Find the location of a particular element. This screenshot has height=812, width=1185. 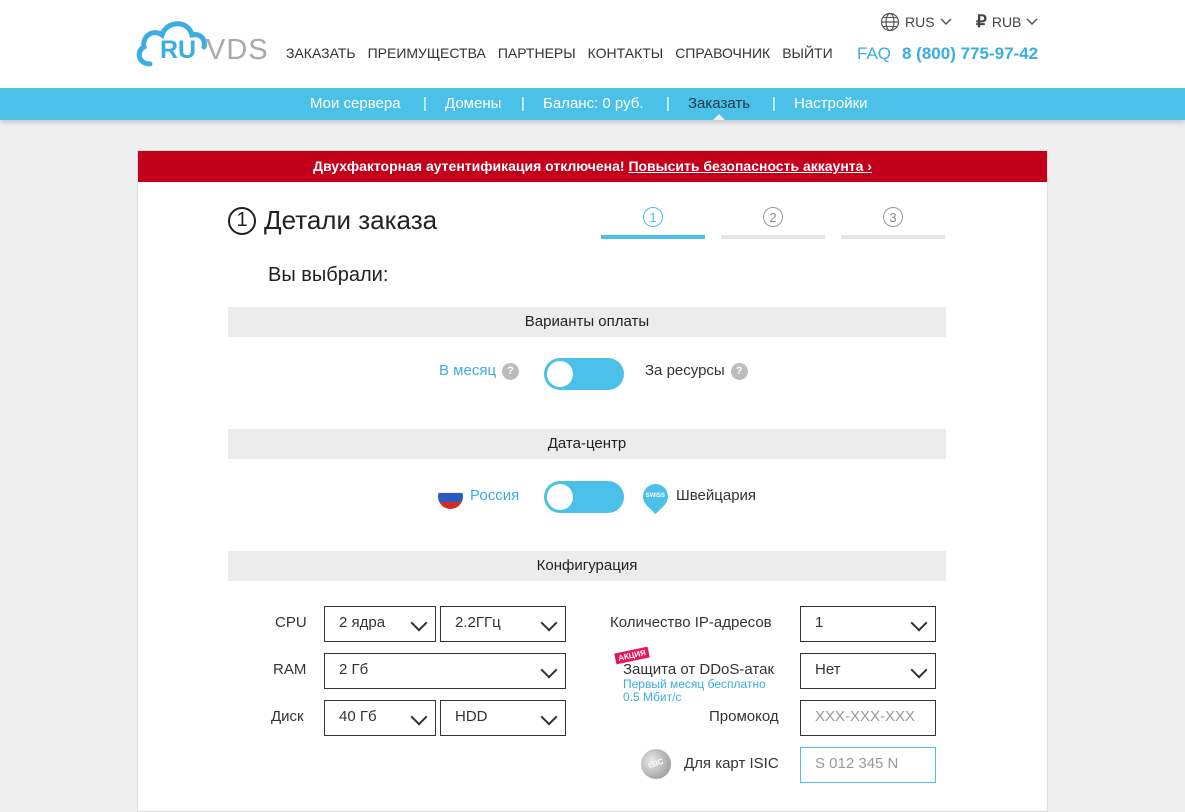

isic-card-input: S 012 345 N is located at coordinates (868, 765).